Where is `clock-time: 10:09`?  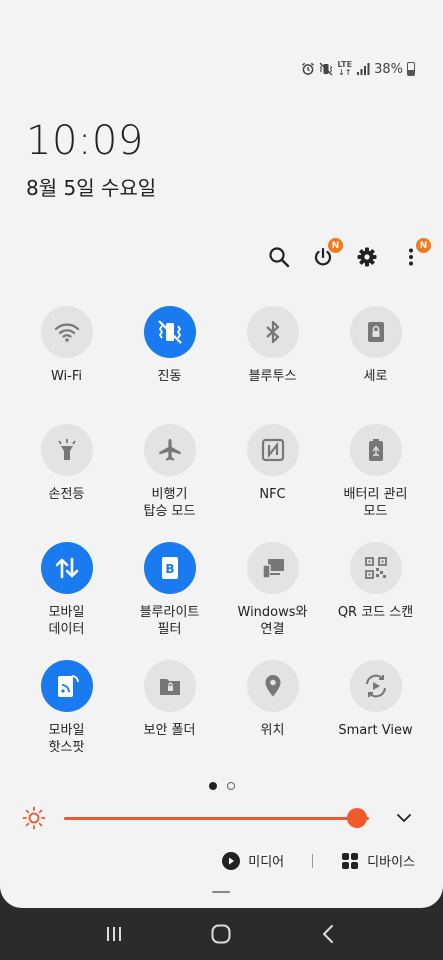
clock-time: 10:09 is located at coordinates (85, 141).